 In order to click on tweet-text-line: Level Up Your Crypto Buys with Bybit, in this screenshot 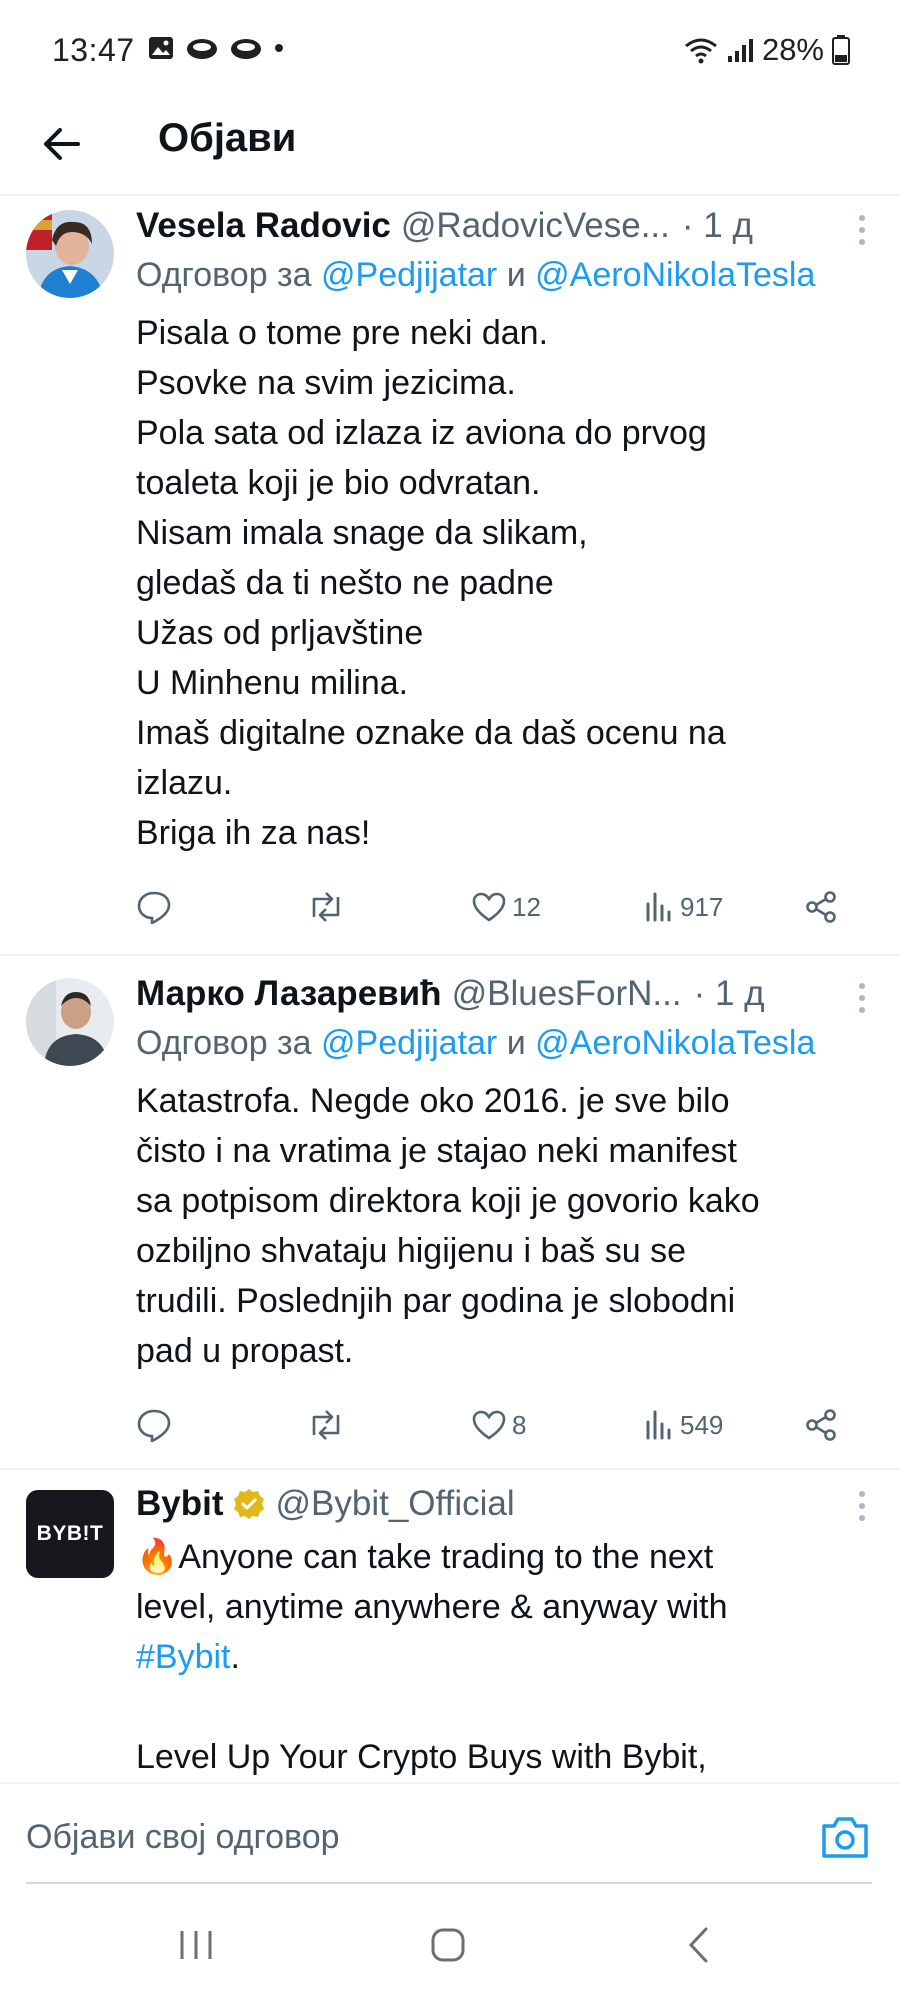, I will do `click(421, 1757)`.